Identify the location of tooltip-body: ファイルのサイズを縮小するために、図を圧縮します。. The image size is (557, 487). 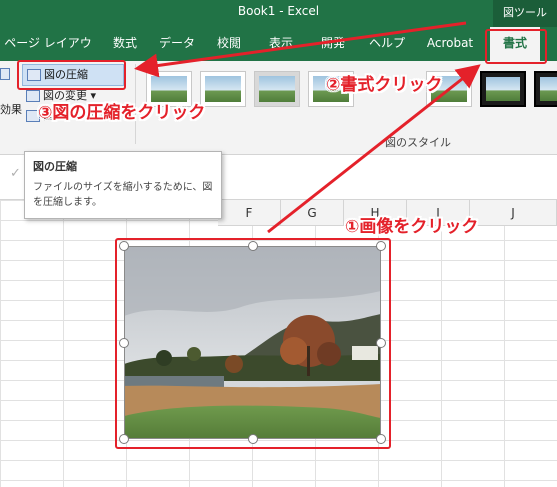
(123, 195).